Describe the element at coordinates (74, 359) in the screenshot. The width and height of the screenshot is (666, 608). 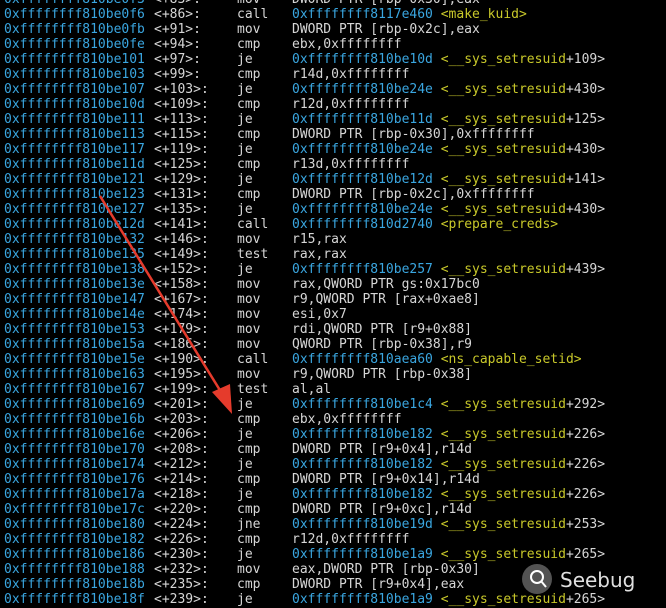
I see `instruction-address: 0xffffffff810be15e` at that location.